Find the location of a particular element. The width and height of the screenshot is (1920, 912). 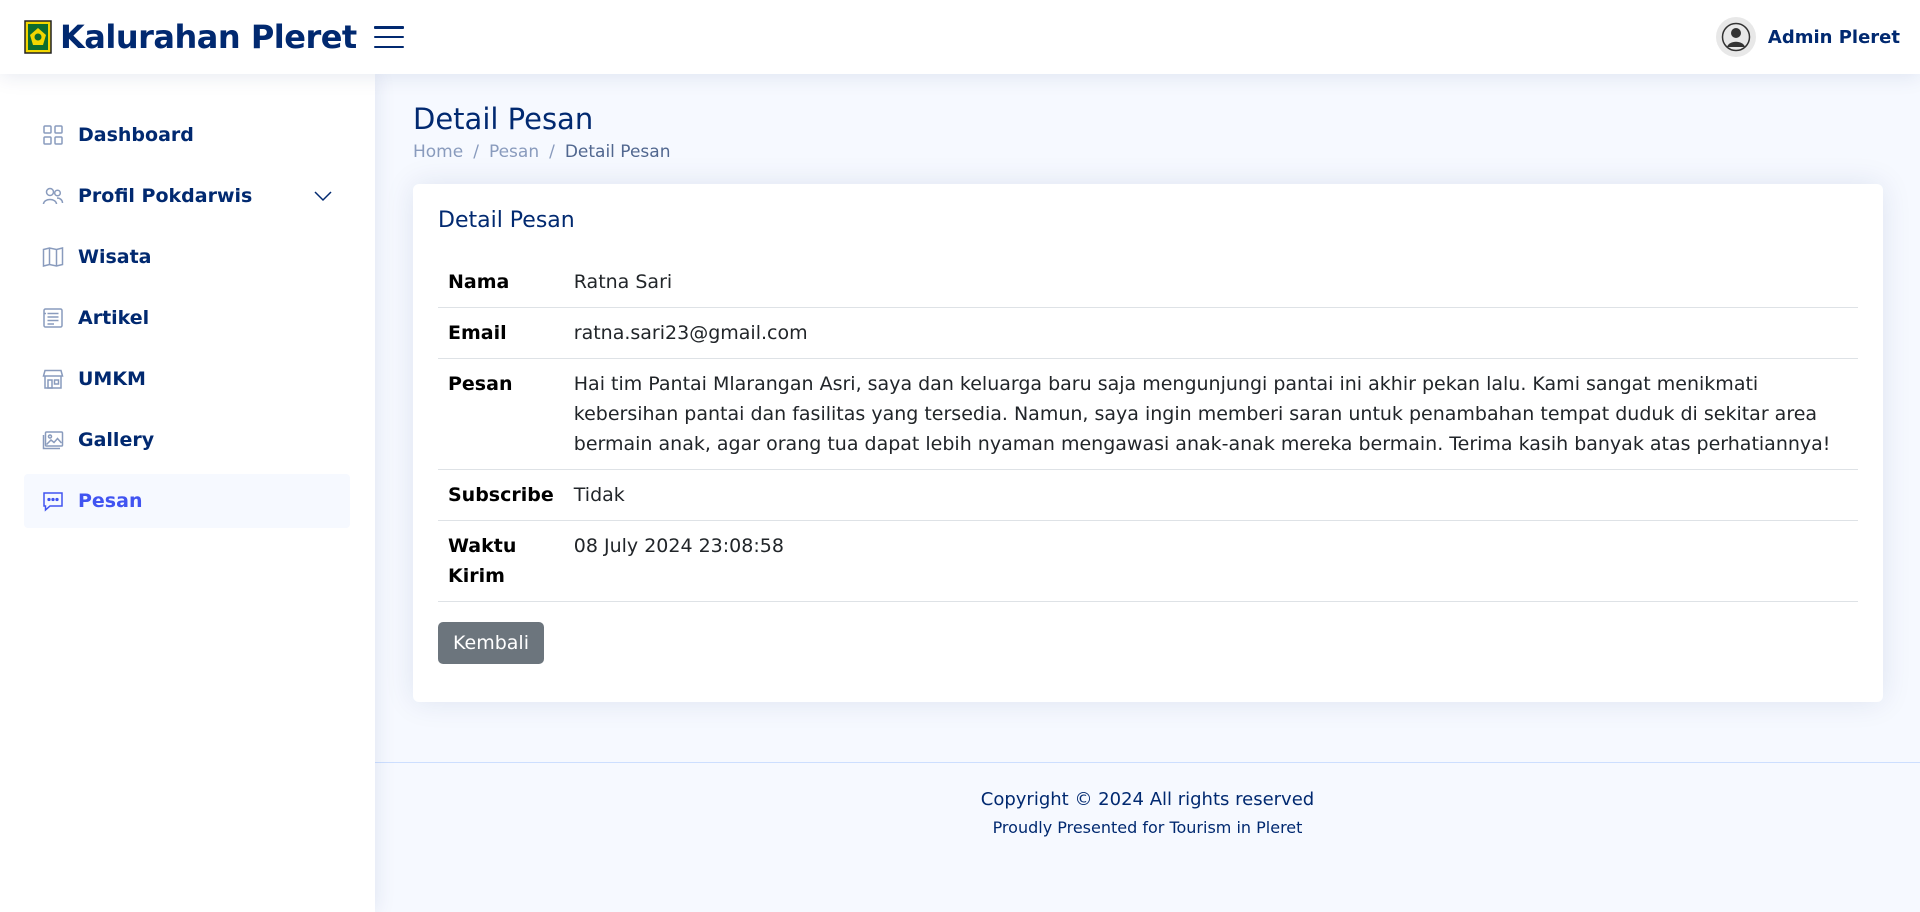

row-label: Subscribe is located at coordinates (501, 495).